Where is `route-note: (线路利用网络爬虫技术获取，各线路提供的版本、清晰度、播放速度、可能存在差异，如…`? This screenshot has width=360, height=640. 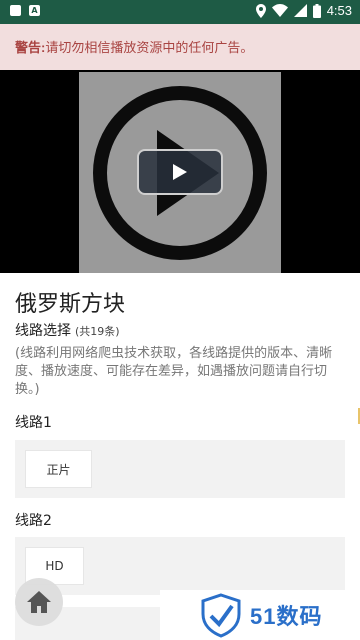
route-note: (线路利用网络爬虫技术获取，各线路提供的版本、清晰度、播放速度、可能存在差异，如… is located at coordinates (174, 371).